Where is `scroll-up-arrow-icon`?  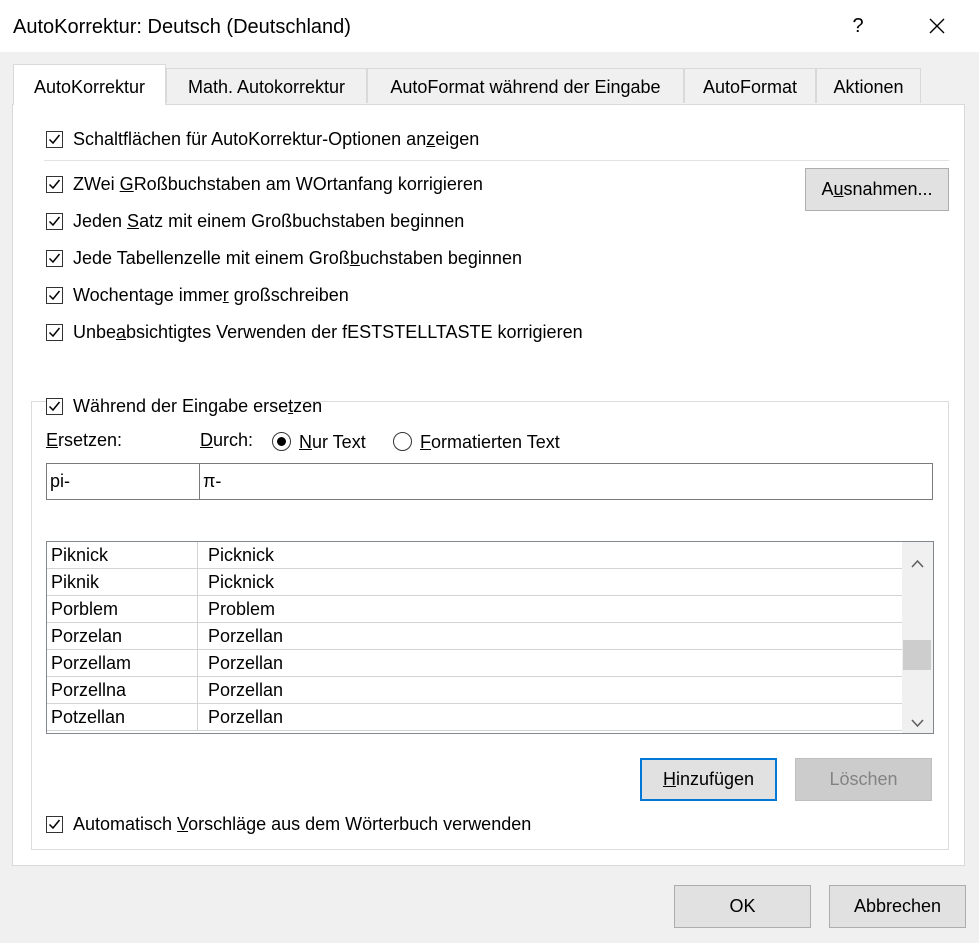
scroll-up-arrow-icon is located at coordinates (917, 562).